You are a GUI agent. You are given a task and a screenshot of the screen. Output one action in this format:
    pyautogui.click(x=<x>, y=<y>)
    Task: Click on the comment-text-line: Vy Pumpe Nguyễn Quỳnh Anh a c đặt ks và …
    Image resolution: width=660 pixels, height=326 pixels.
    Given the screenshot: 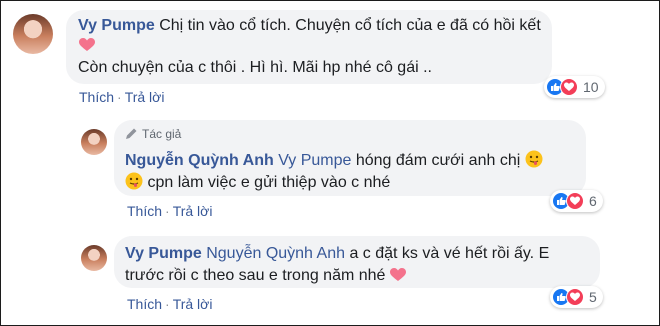 What is the action you would take?
    pyautogui.click(x=337, y=254)
    